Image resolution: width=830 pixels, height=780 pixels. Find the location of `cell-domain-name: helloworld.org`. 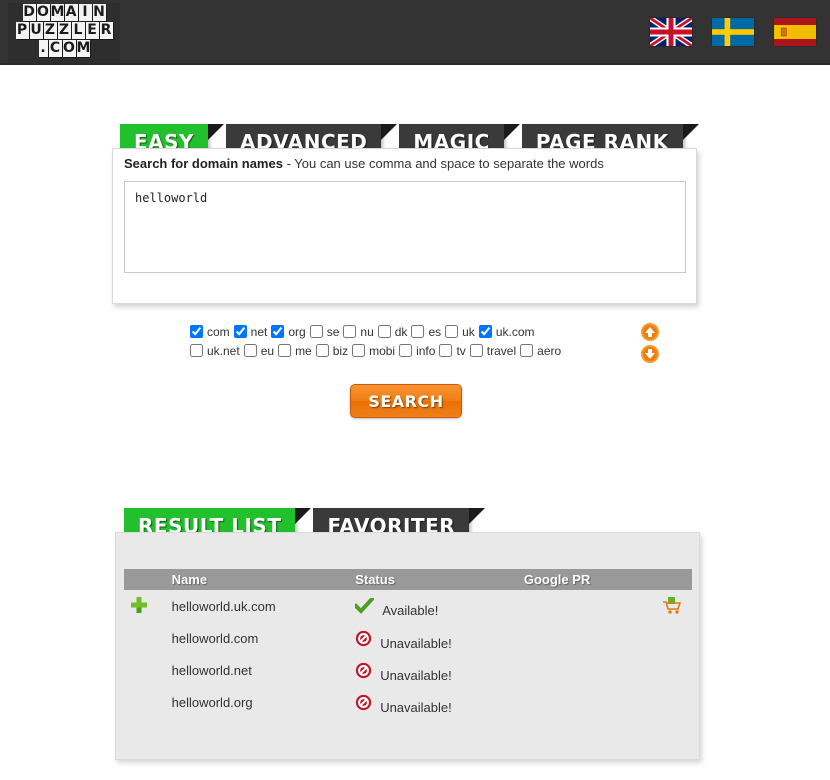

cell-domain-name: helloworld.org is located at coordinates (258, 702).